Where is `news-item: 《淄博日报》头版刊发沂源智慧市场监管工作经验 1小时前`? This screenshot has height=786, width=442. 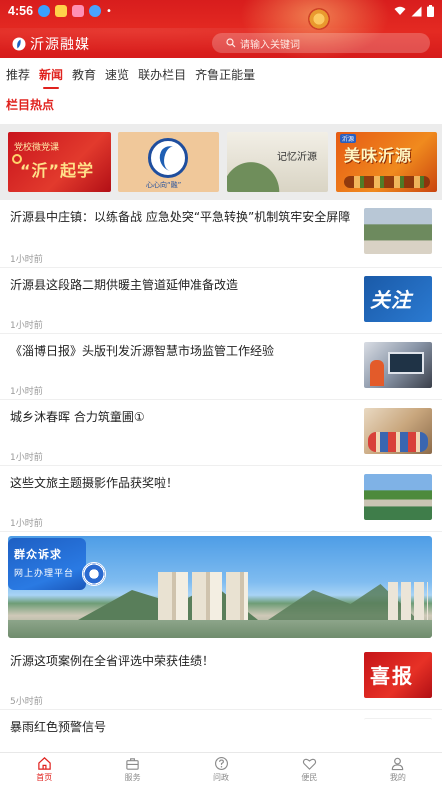
news-item: 《淄博日报》头版刊发沂源智慧市场监管工作经验 1小时前 is located at coordinates (221, 367).